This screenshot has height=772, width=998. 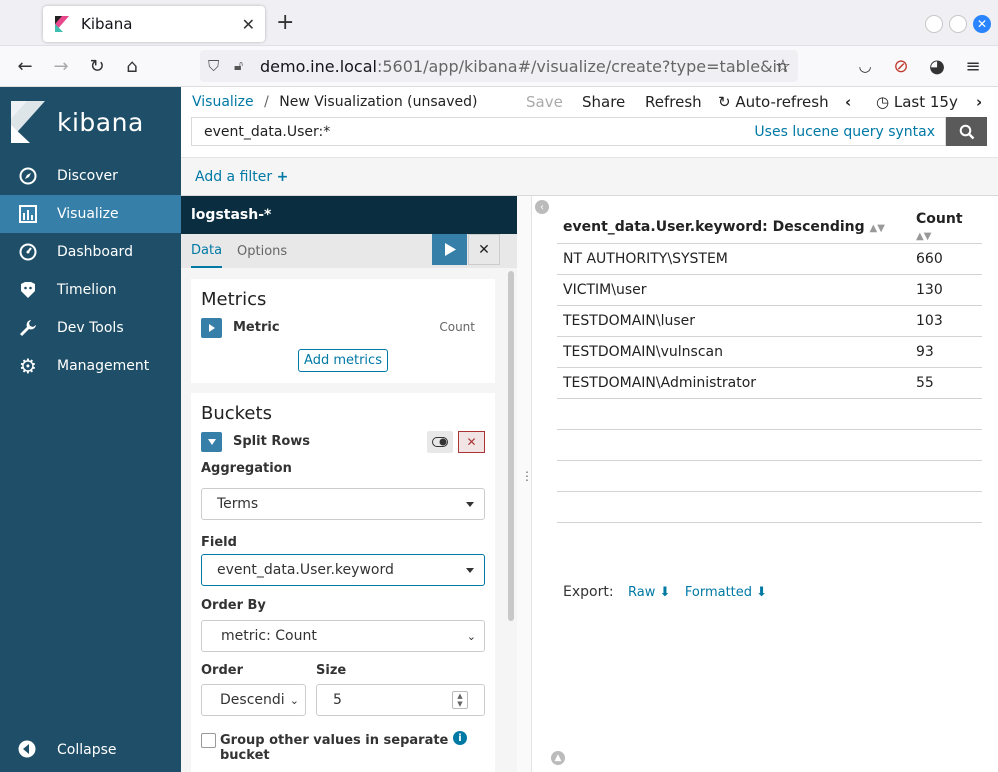 I want to click on panel-resize-handle: ⋮, so click(x=525, y=484).